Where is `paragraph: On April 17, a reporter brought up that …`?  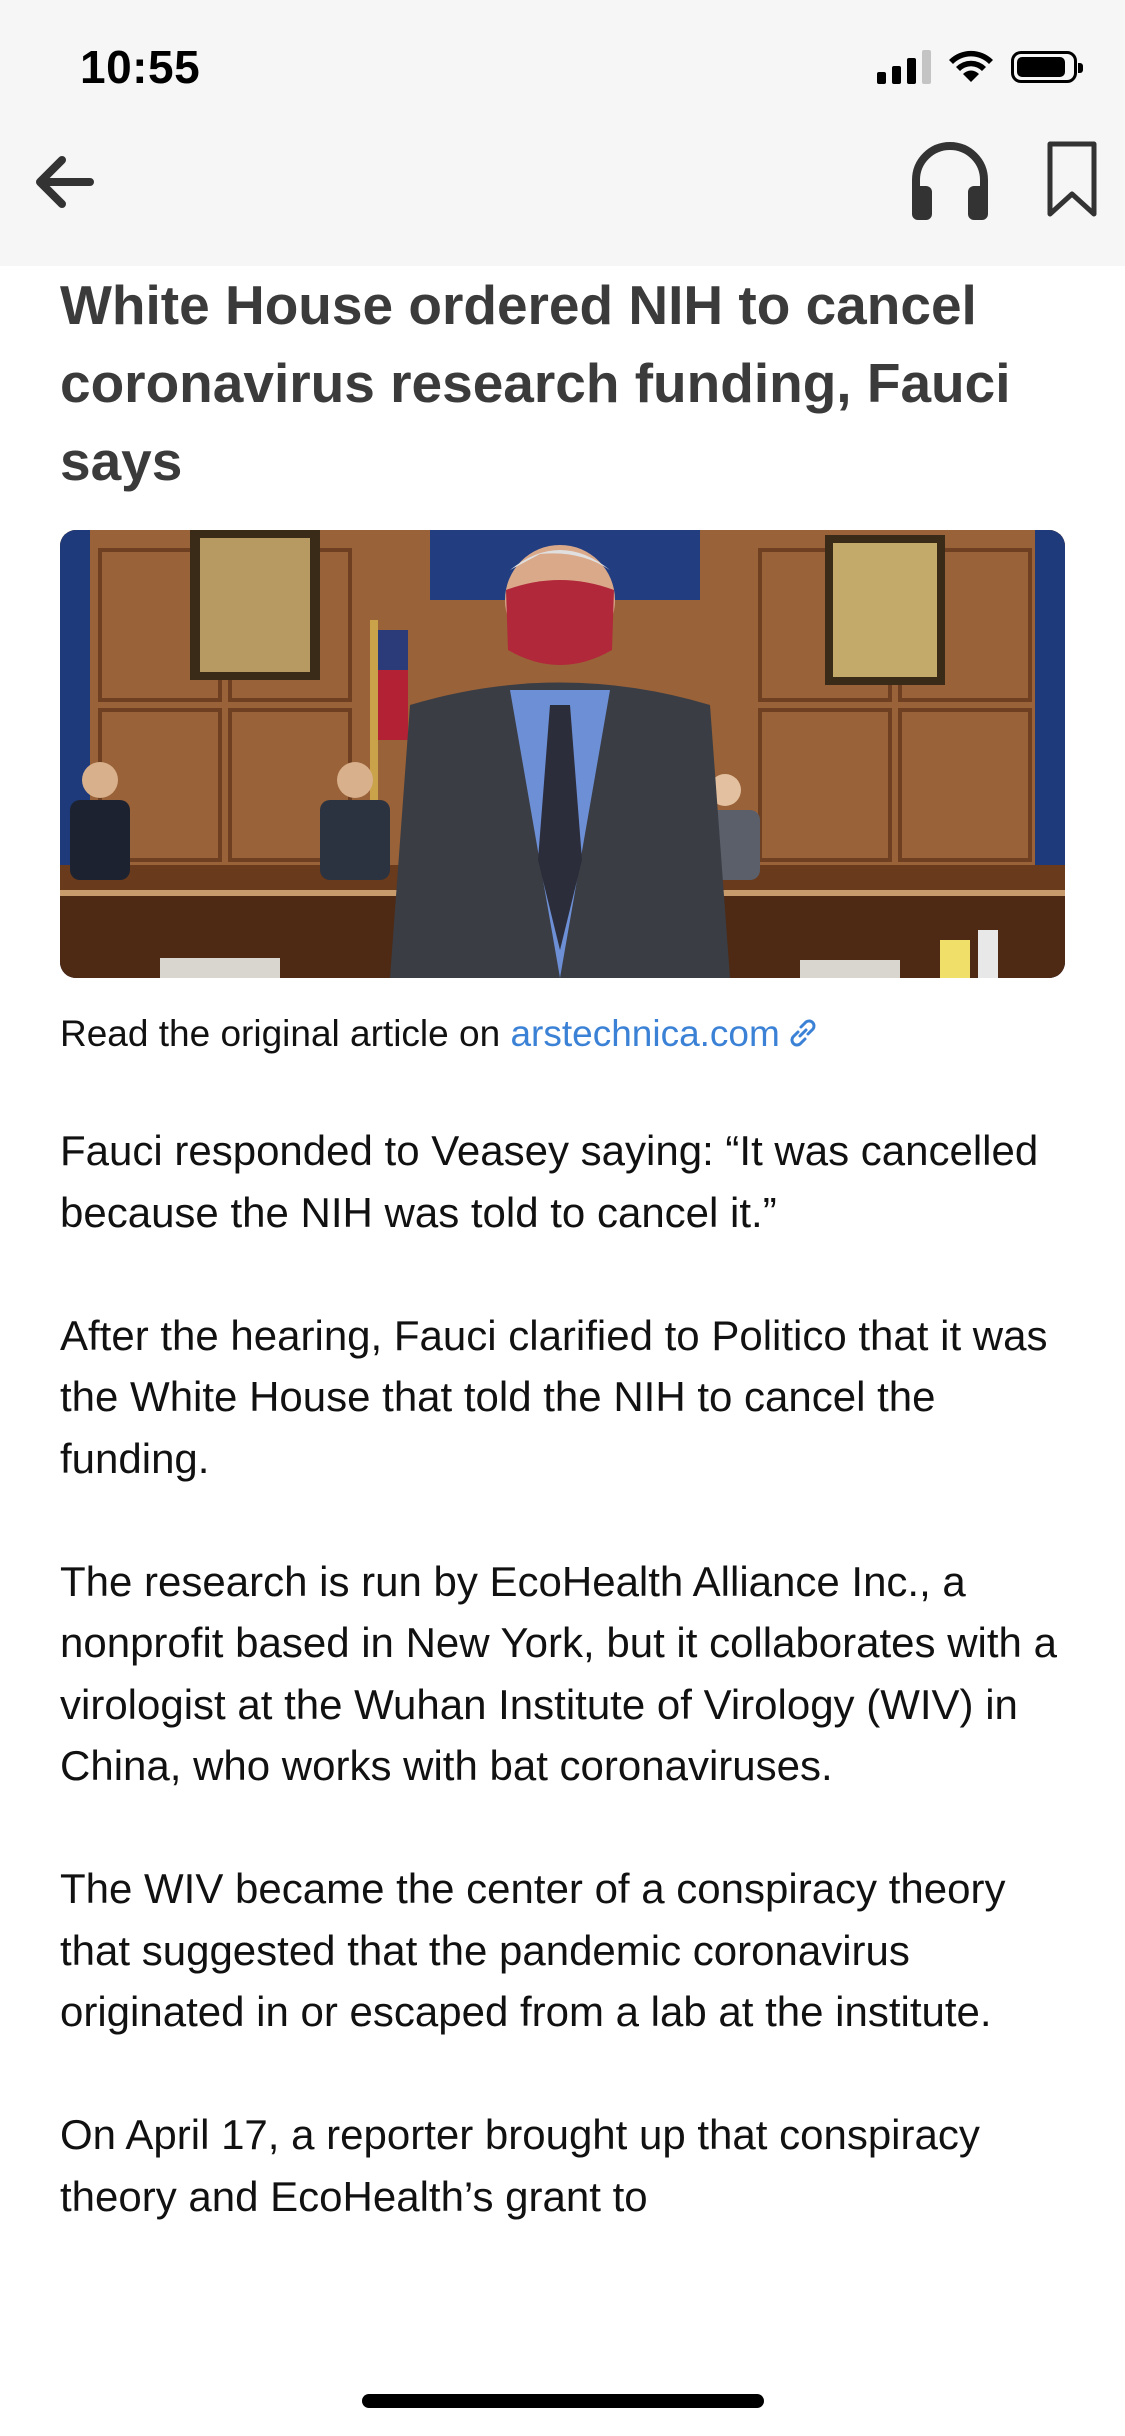
paragraph: On April 17, a reporter brought up that … is located at coordinates (520, 2165).